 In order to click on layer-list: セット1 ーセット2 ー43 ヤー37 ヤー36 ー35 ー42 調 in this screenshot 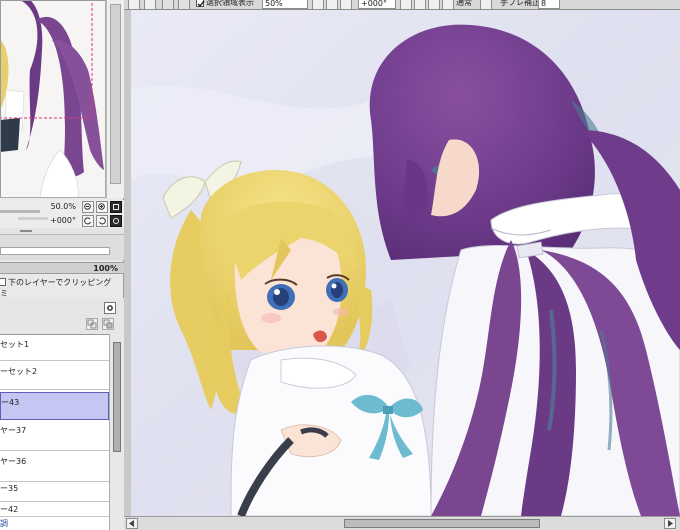, I will do `click(54, 432)`.